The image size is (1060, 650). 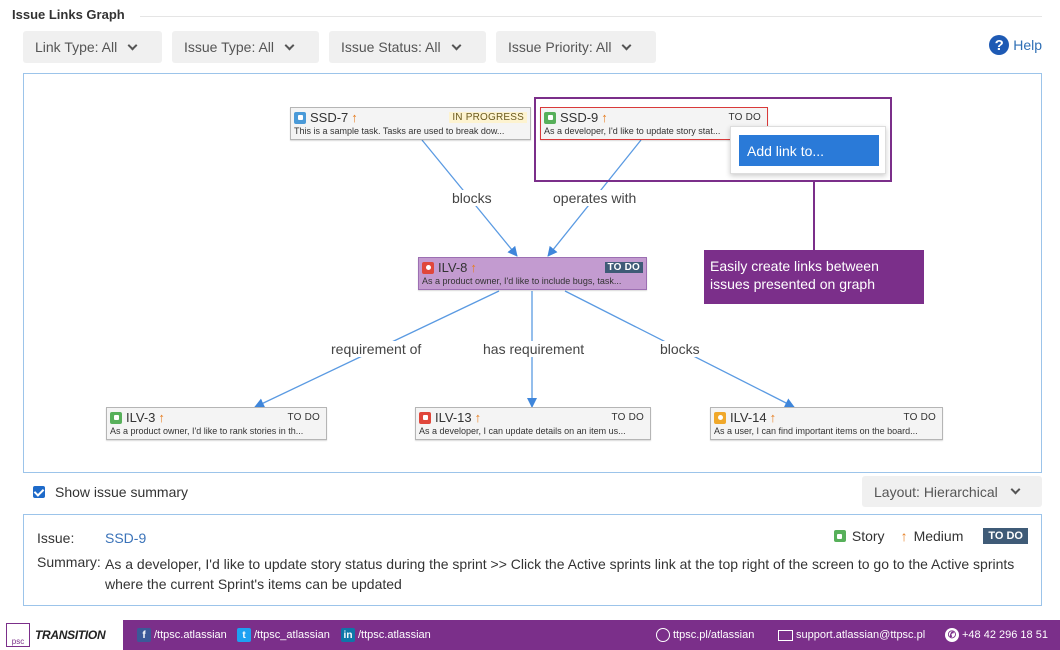 I want to click on footer-brand: psc TRANSITION, so click(x=61, y=635).